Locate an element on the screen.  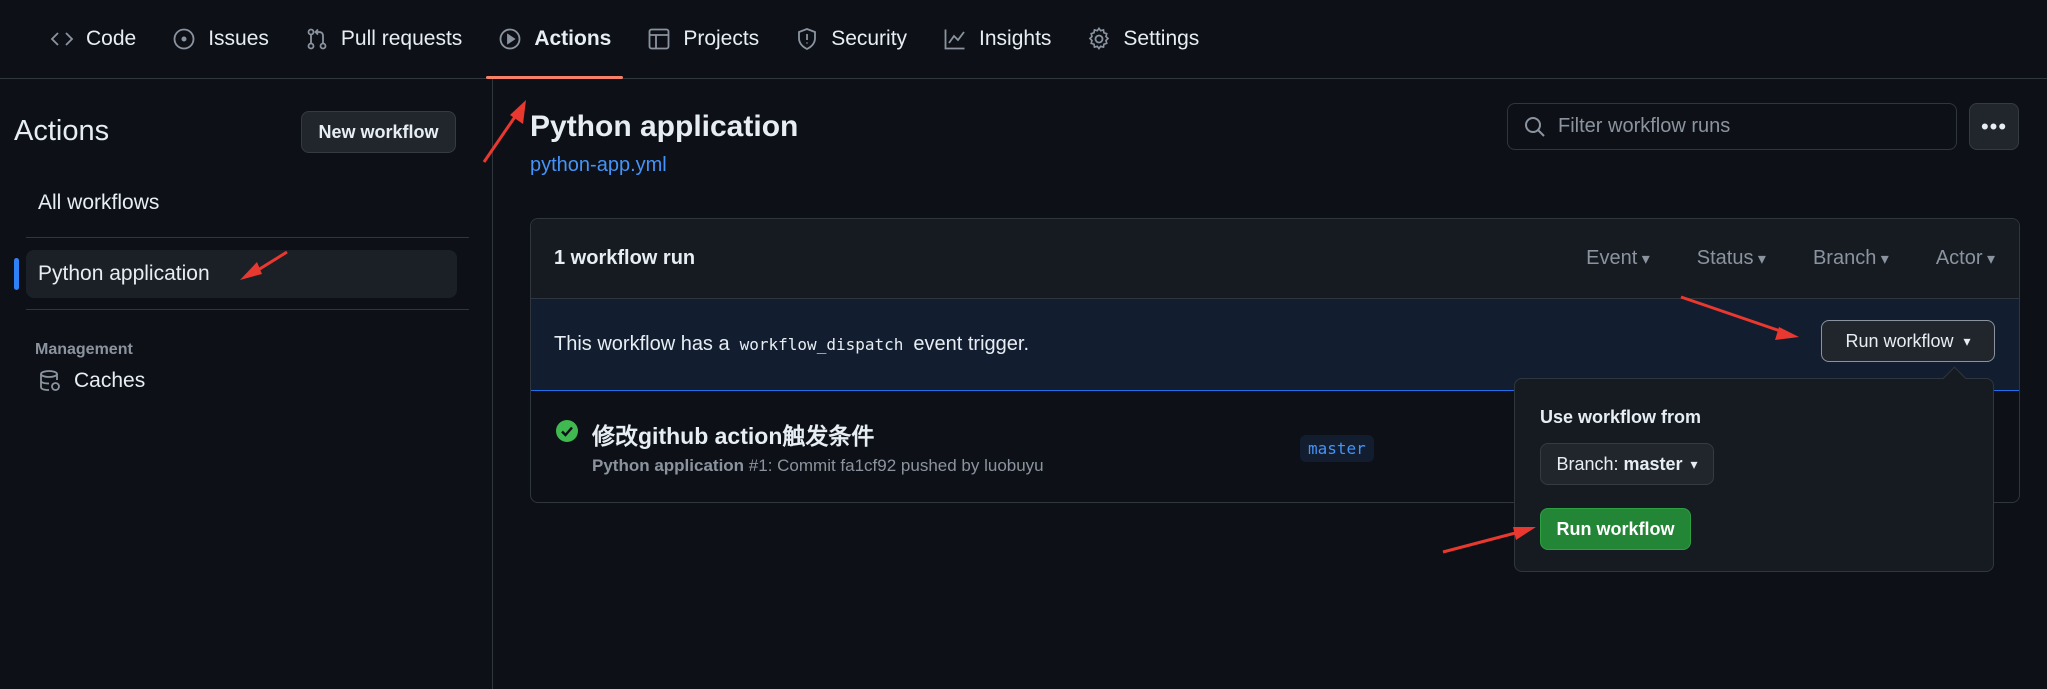
sidebar-item-label: Python application is located at coordinates (124, 273).